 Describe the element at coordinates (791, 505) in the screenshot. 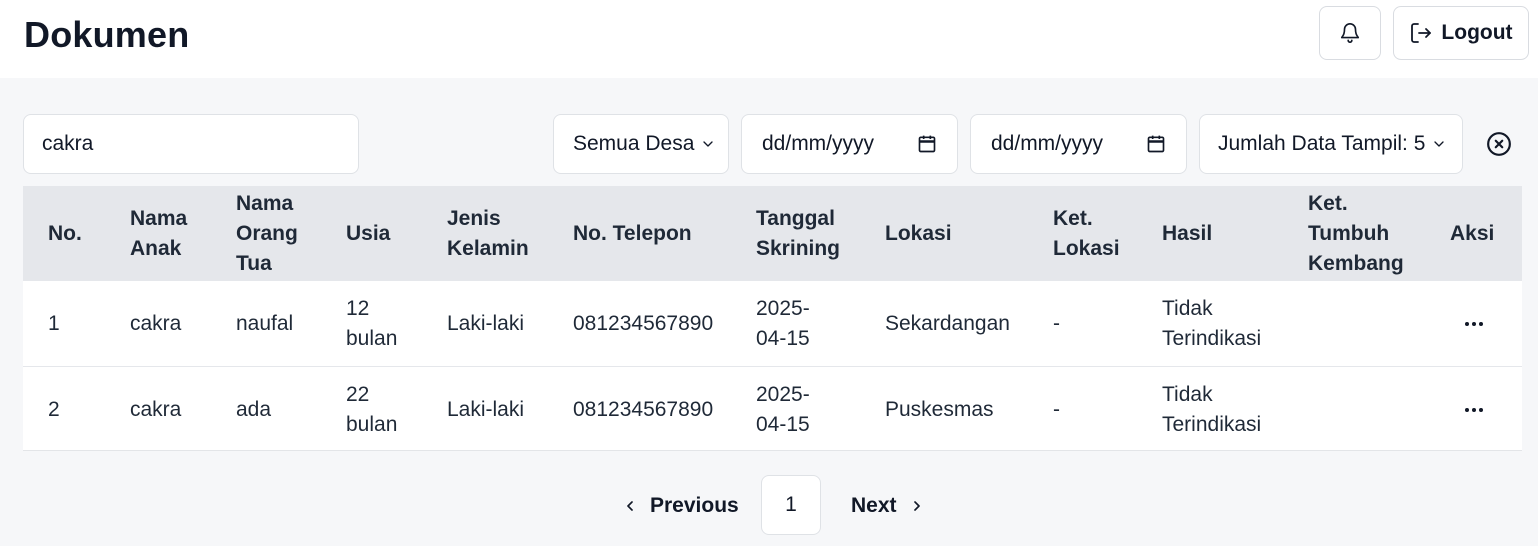

I see `page-number-button: 1` at that location.